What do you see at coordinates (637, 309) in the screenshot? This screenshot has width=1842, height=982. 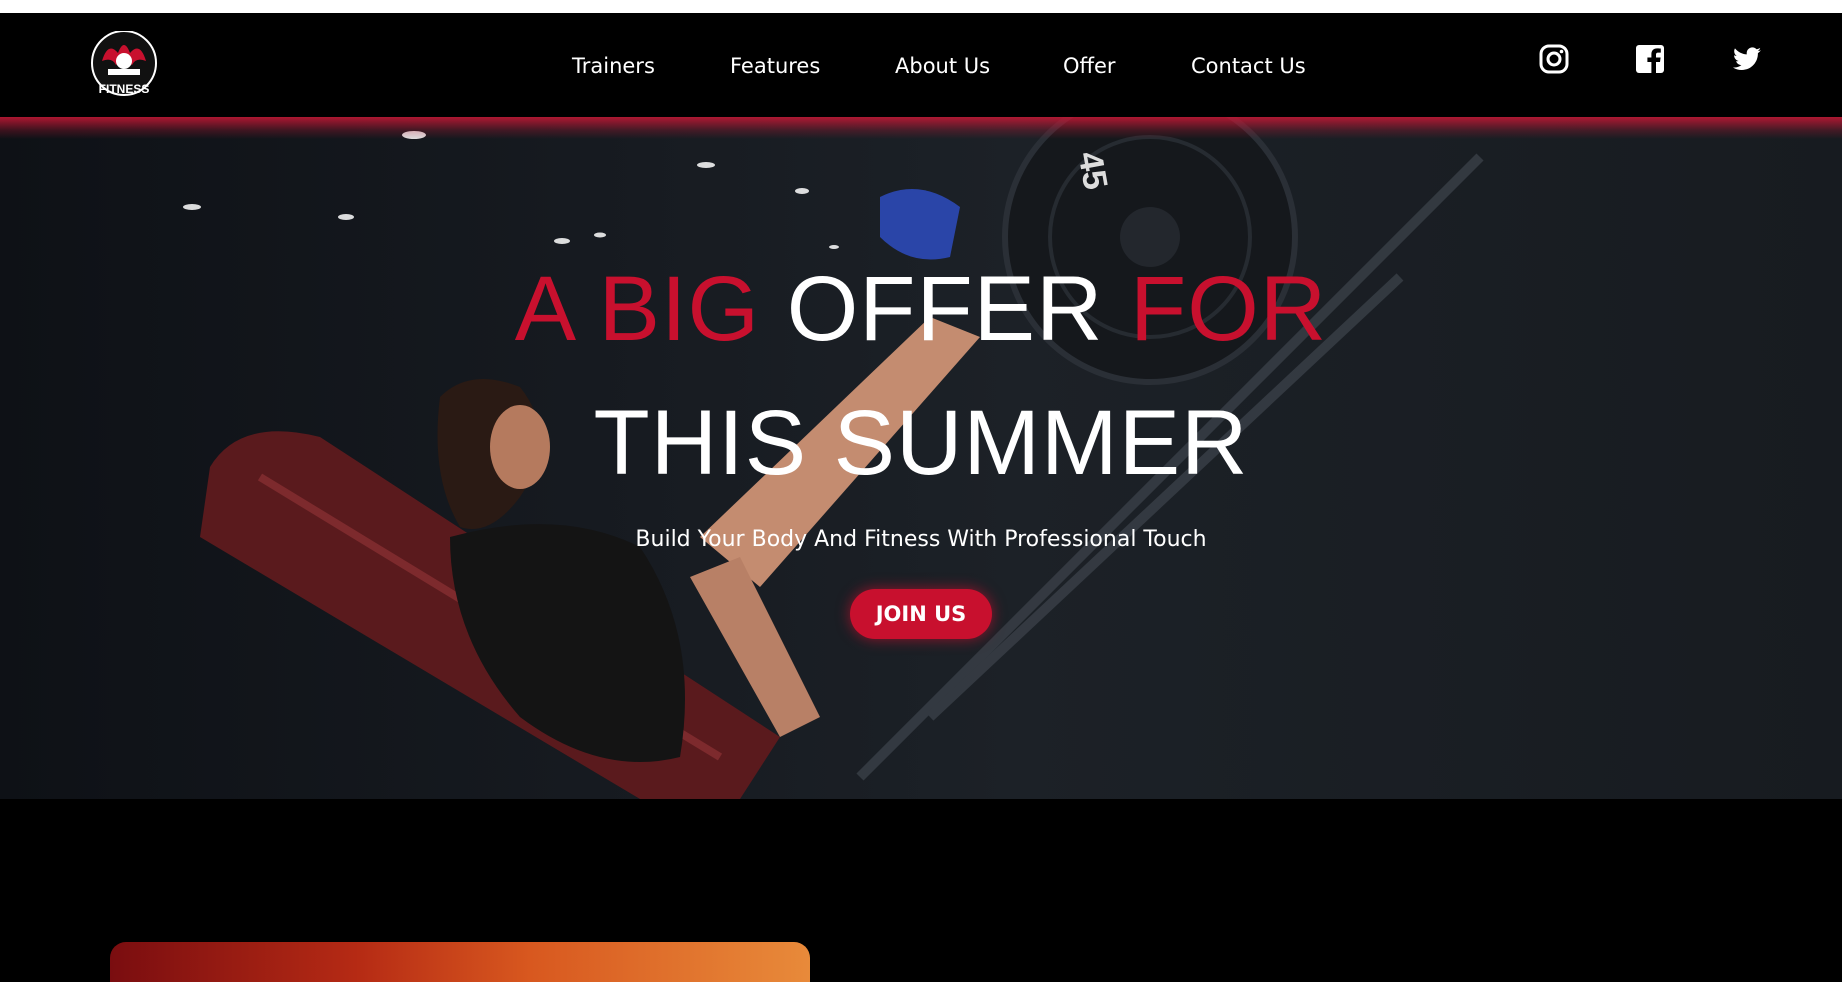 I see `headline-word-a-big: A BIG` at bounding box center [637, 309].